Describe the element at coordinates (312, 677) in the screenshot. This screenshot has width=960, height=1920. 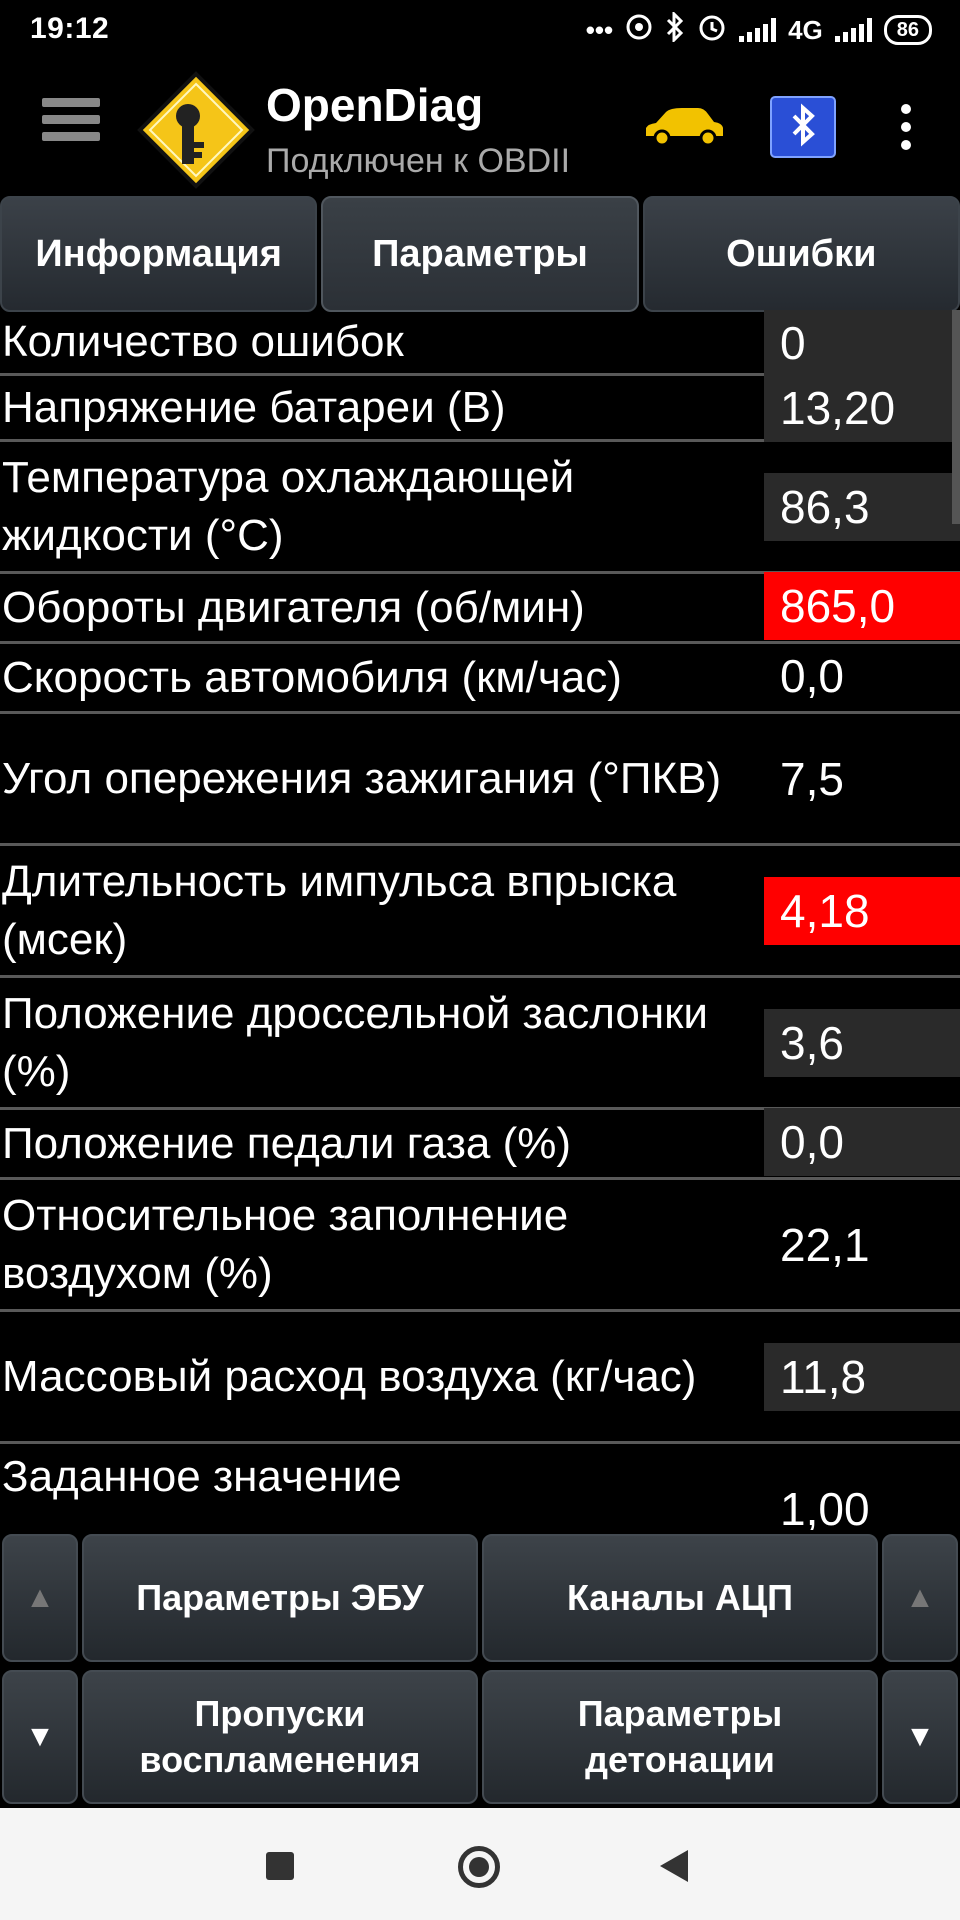
I see `param-label: Скорость автомобиля (км/час)` at that location.